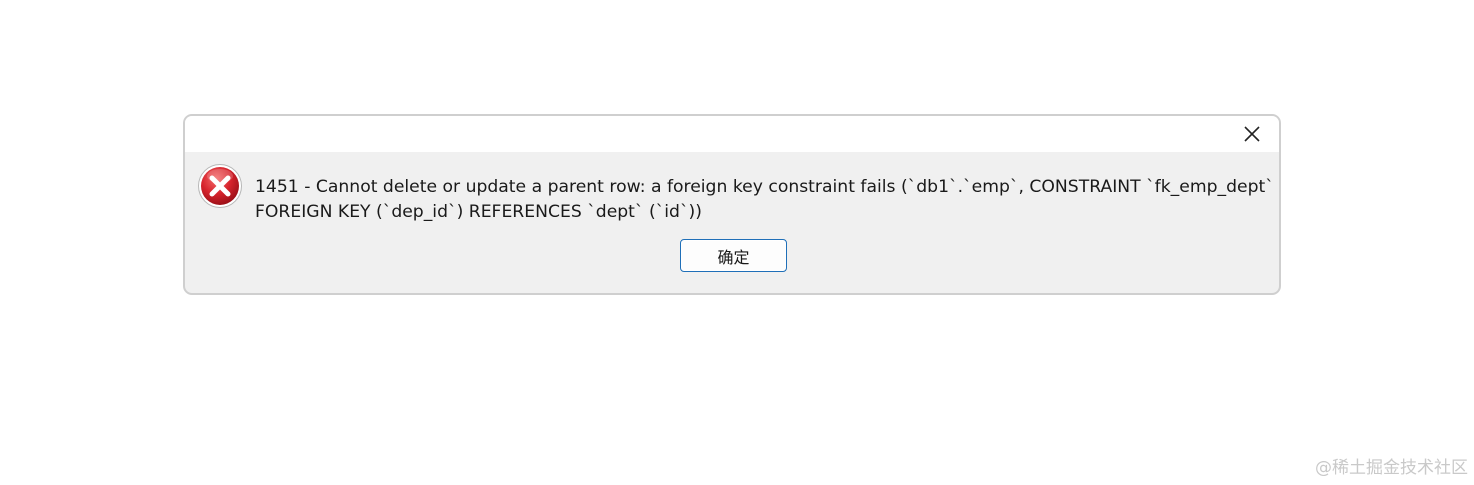 This screenshot has width=1474, height=485. I want to click on ok-button: 确定, so click(733, 255).